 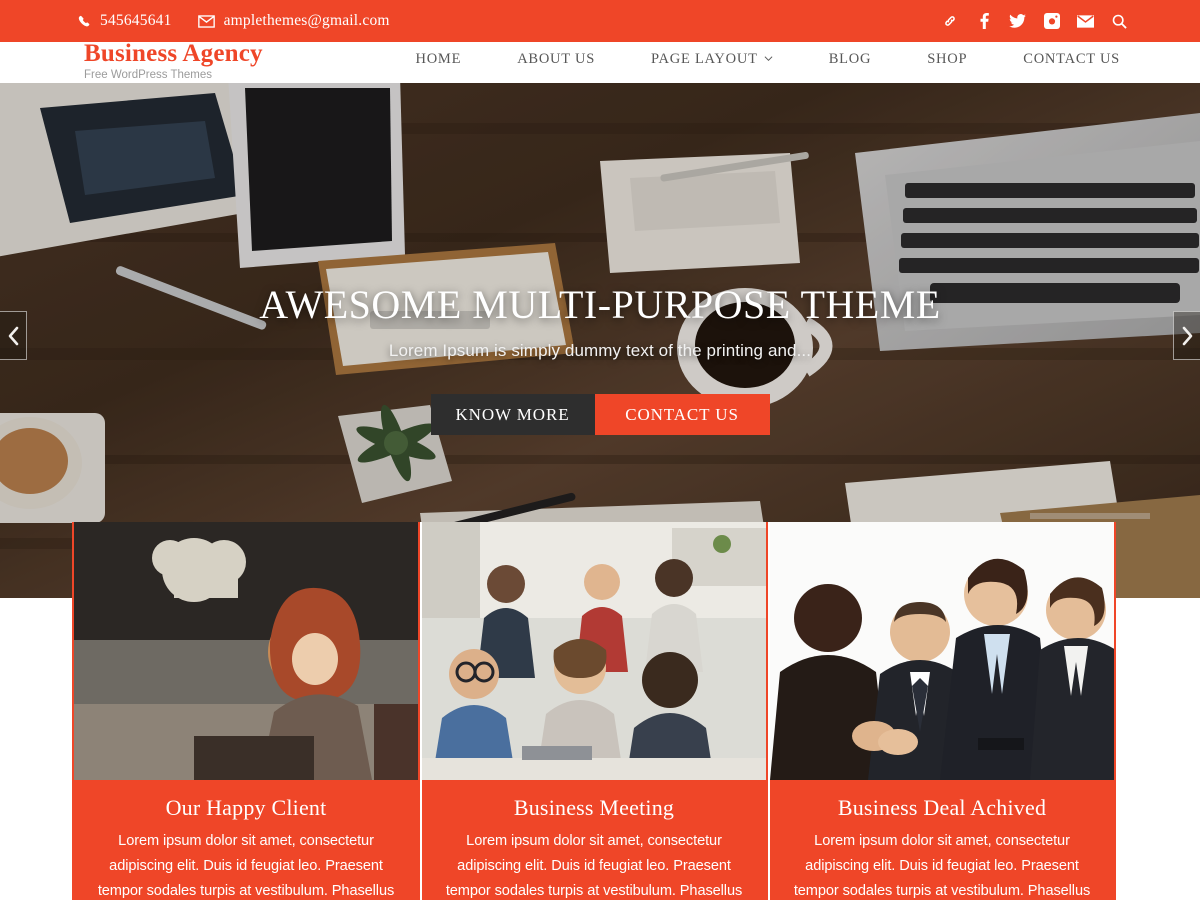 I want to click on slider-next-button, so click(x=1186, y=335).